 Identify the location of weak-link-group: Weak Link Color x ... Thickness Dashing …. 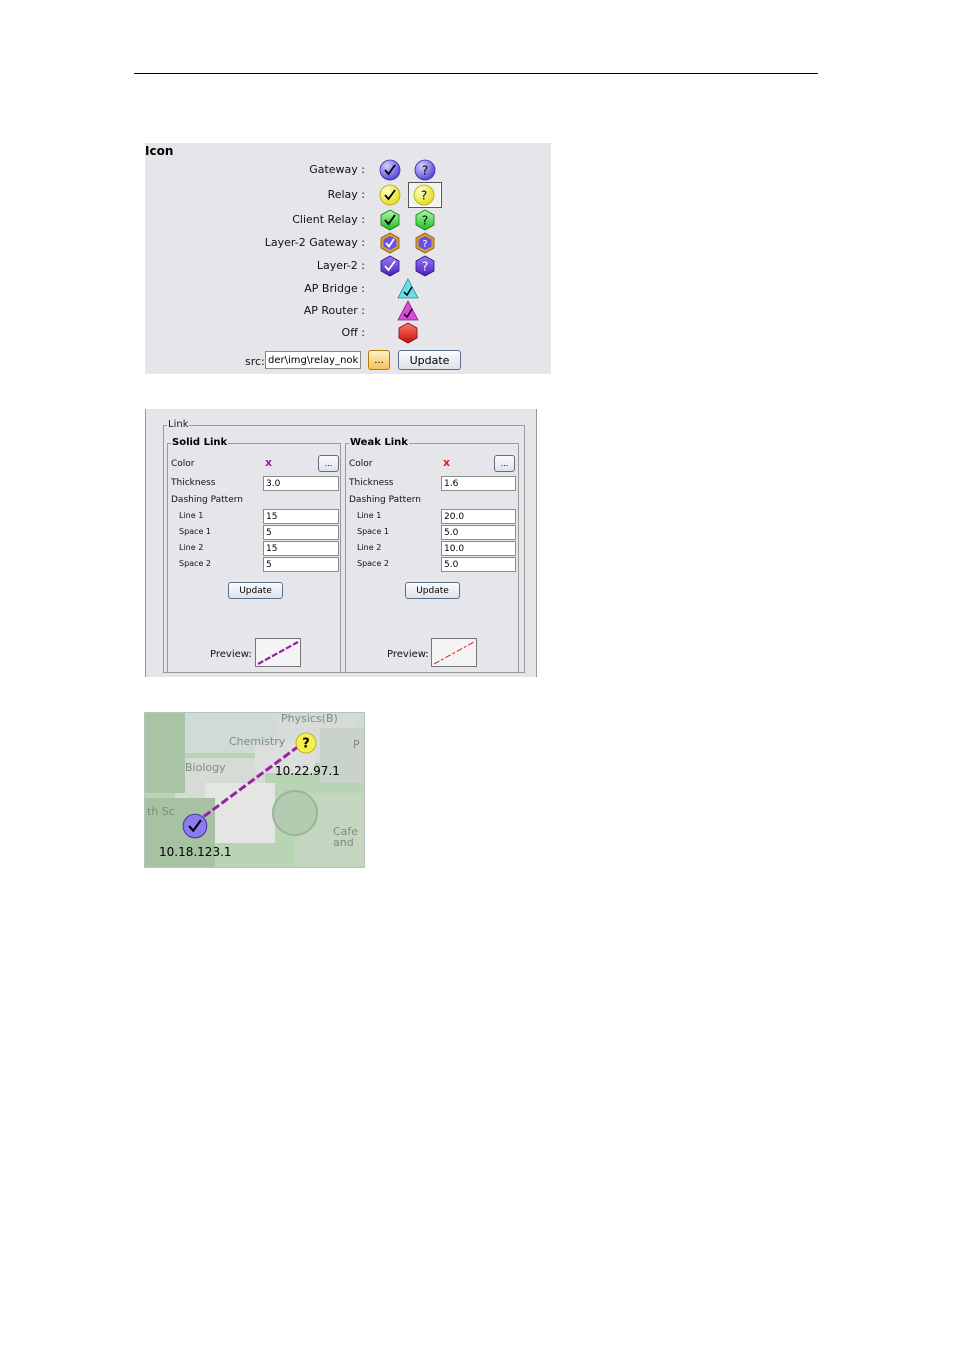
(432, 555).